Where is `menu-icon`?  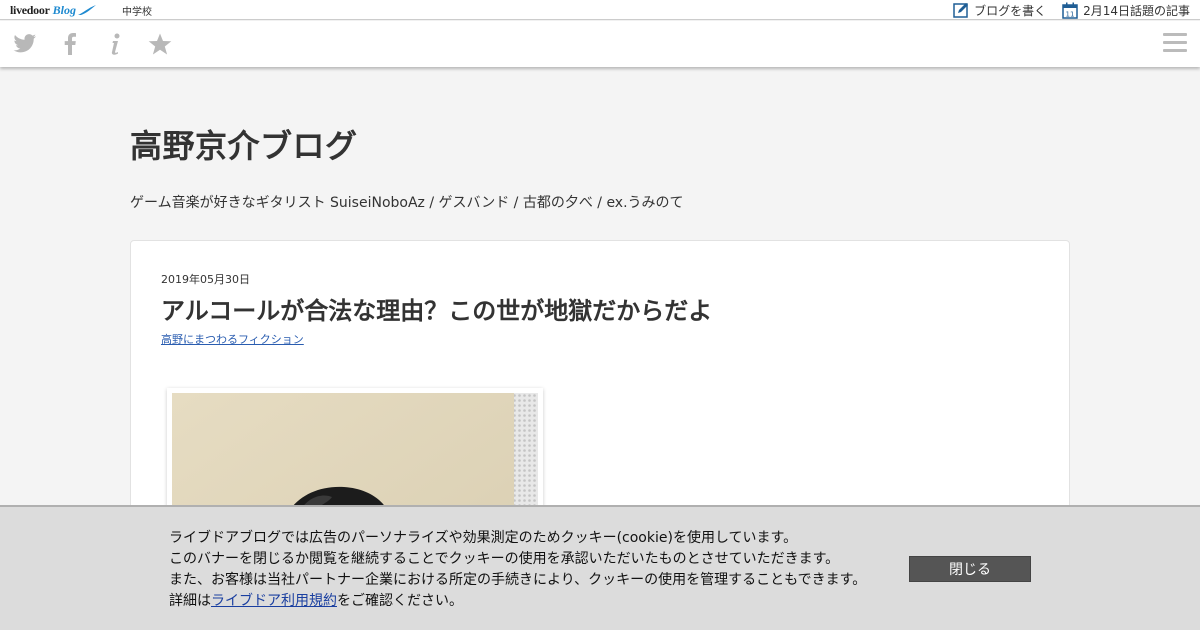 menu-icon is located at coordinates (1175, 44).